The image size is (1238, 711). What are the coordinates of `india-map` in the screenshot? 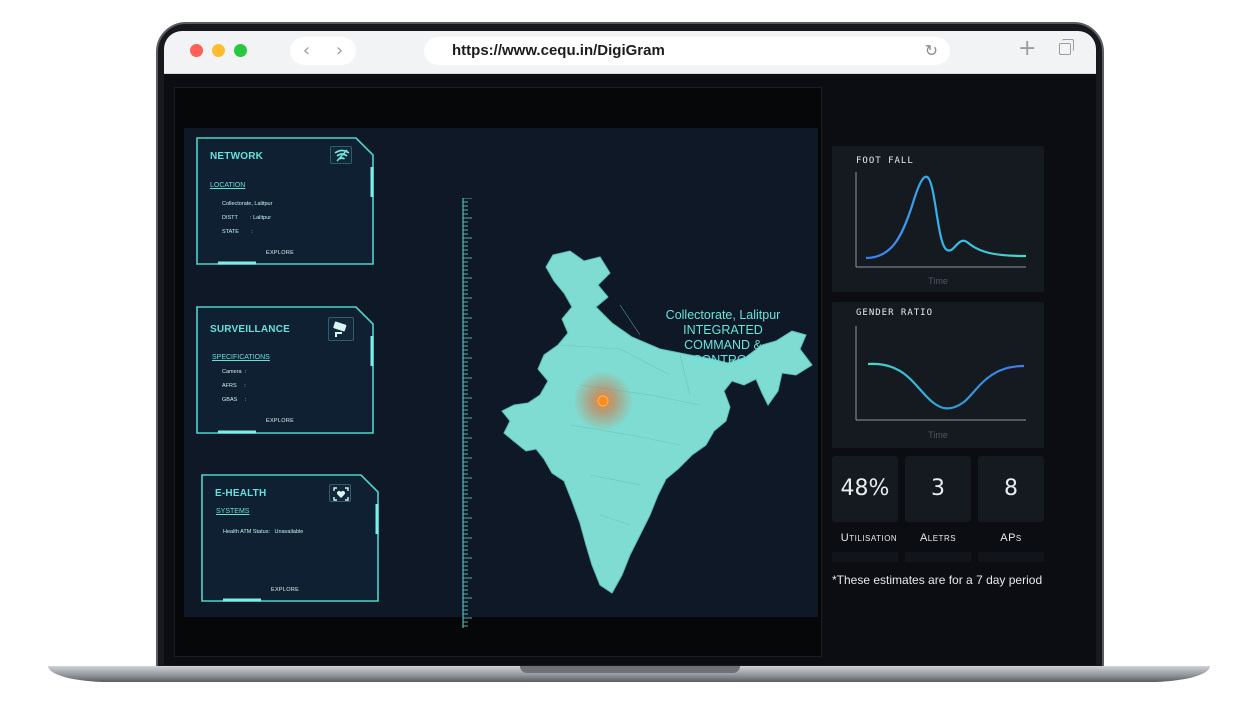 It's located at (665, 425).